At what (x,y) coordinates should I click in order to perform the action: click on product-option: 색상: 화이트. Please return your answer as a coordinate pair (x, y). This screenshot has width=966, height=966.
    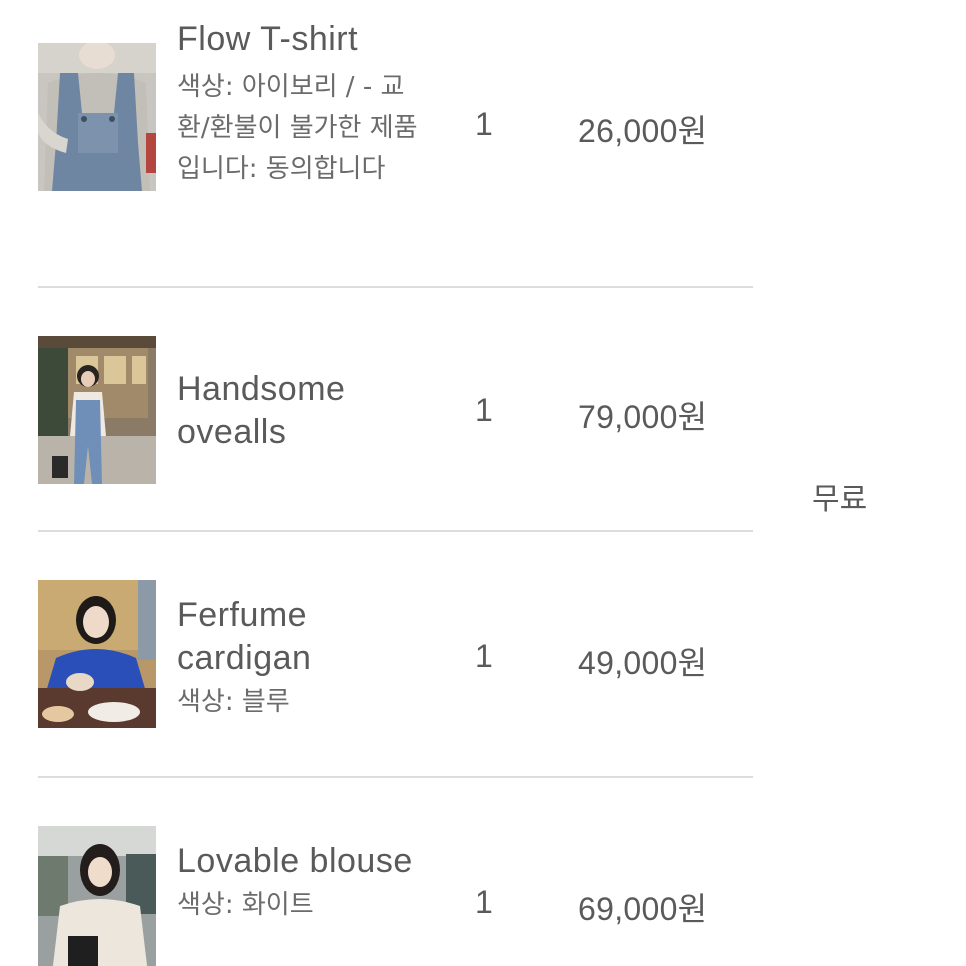
    Looking at the image, I should click on (245, 905).